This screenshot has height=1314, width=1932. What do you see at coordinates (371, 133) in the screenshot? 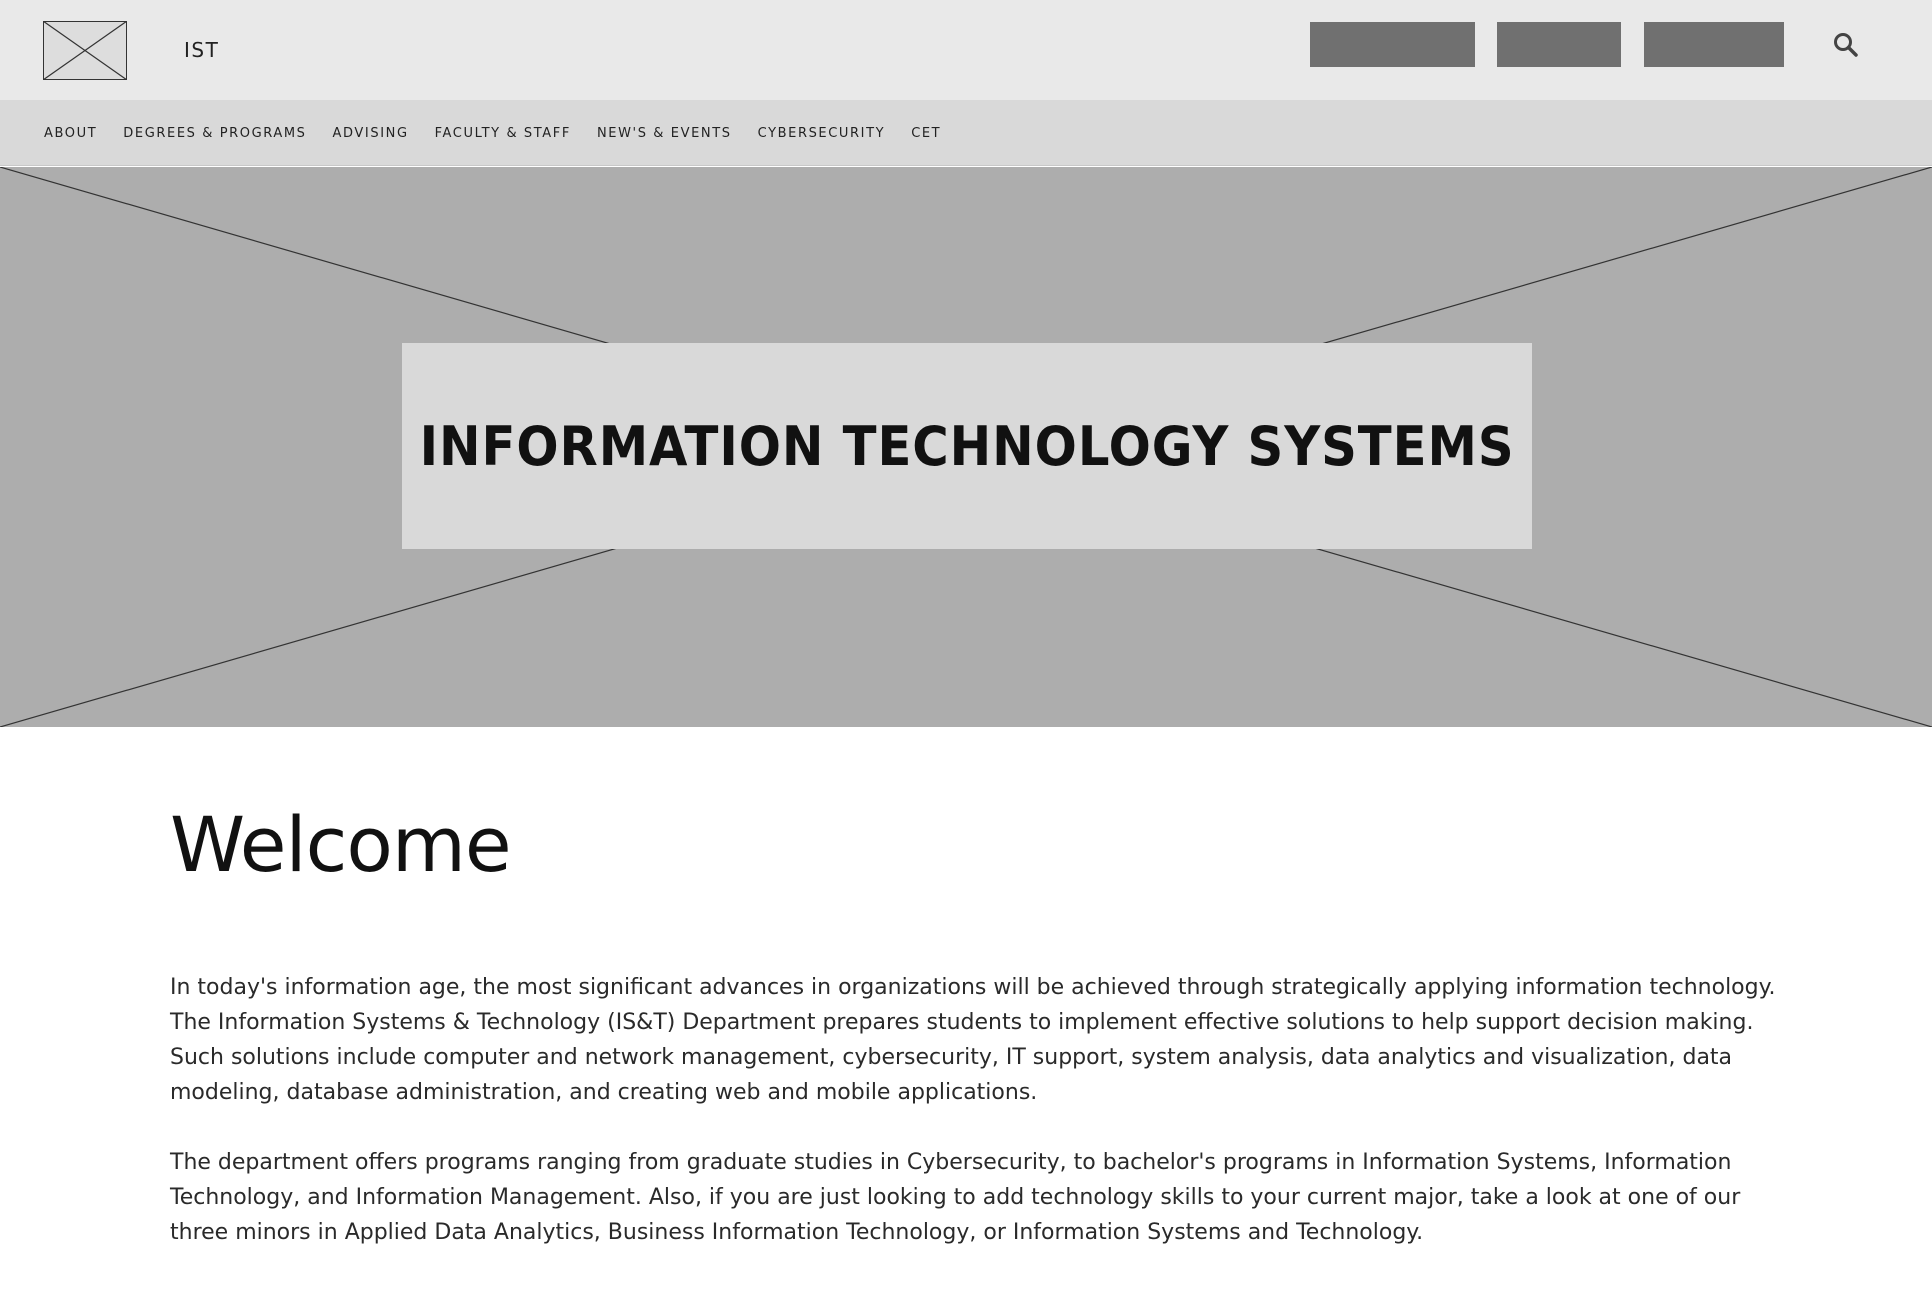
I see `nav-item-advising: ADVISING` at bounding box center [371, 133].